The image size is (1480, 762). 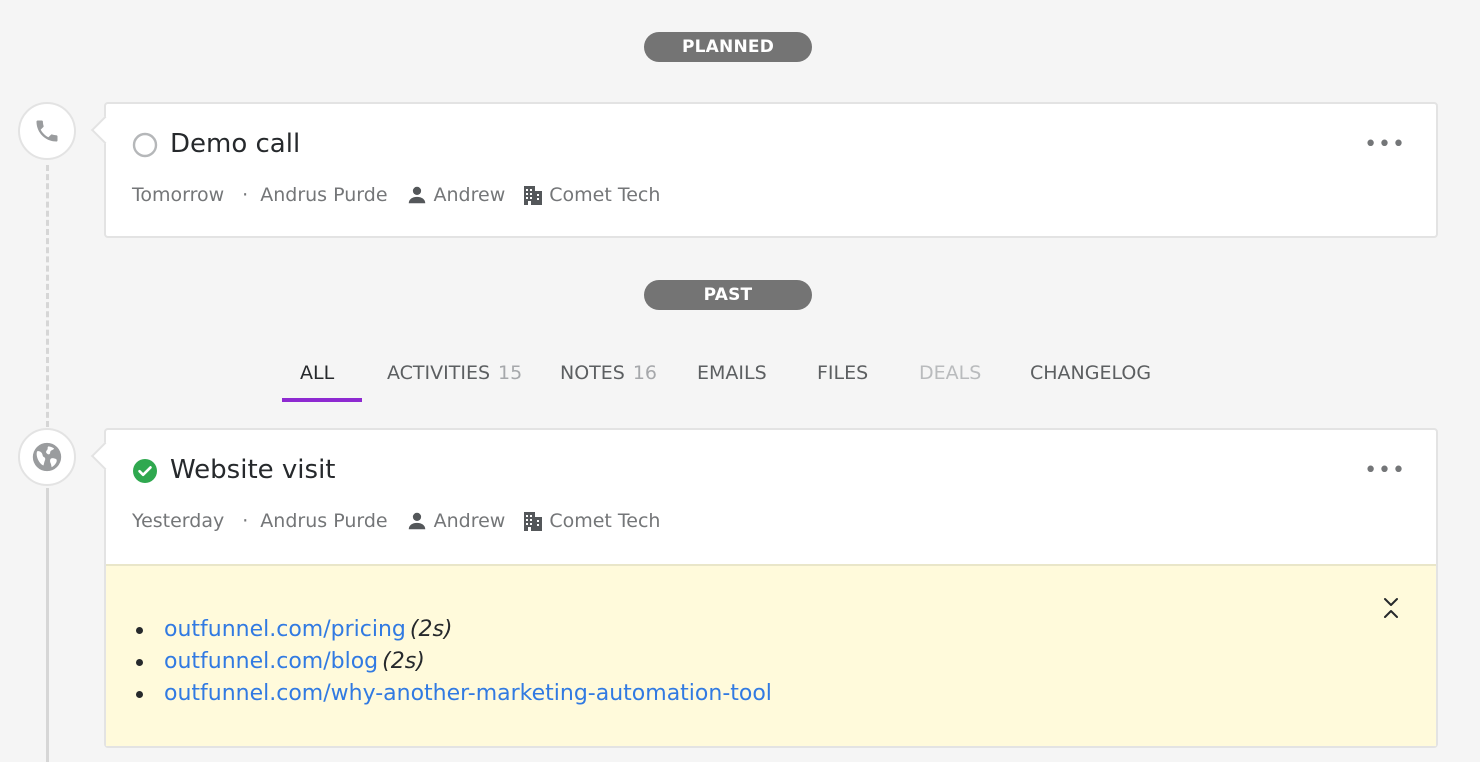 What do you see at coordinates (1391, 610) in the screenshot?
I see `collapse-icon` at bounding box center [1391, 610].